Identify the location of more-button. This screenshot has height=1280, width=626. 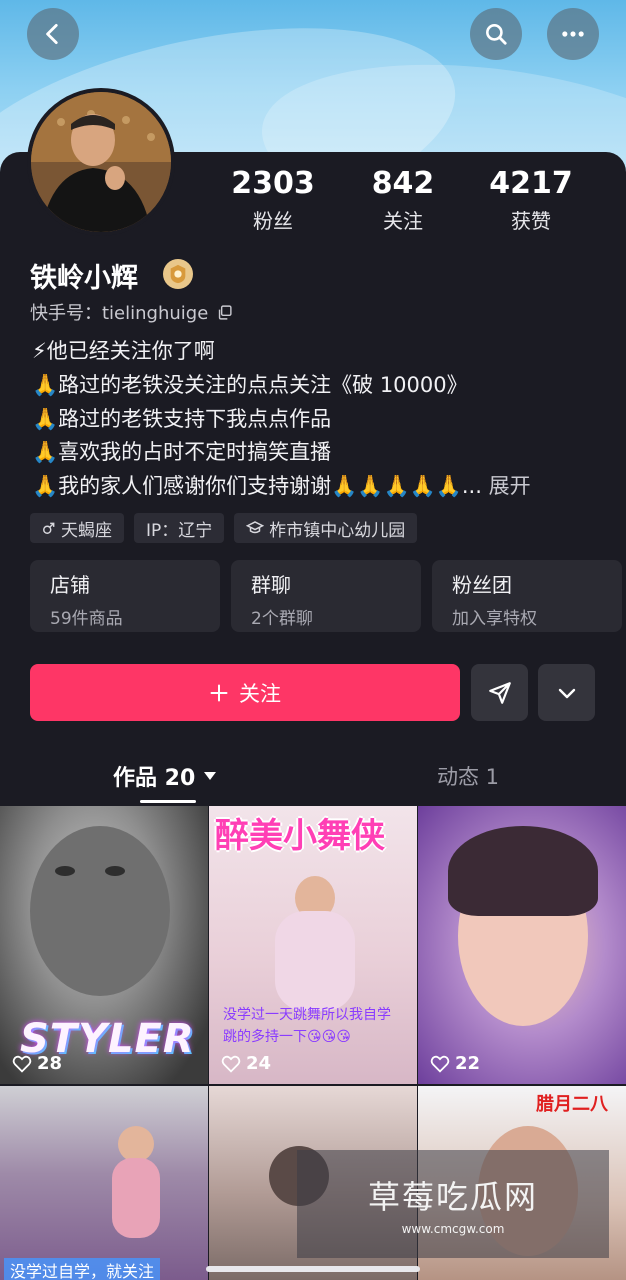
(573, 34).